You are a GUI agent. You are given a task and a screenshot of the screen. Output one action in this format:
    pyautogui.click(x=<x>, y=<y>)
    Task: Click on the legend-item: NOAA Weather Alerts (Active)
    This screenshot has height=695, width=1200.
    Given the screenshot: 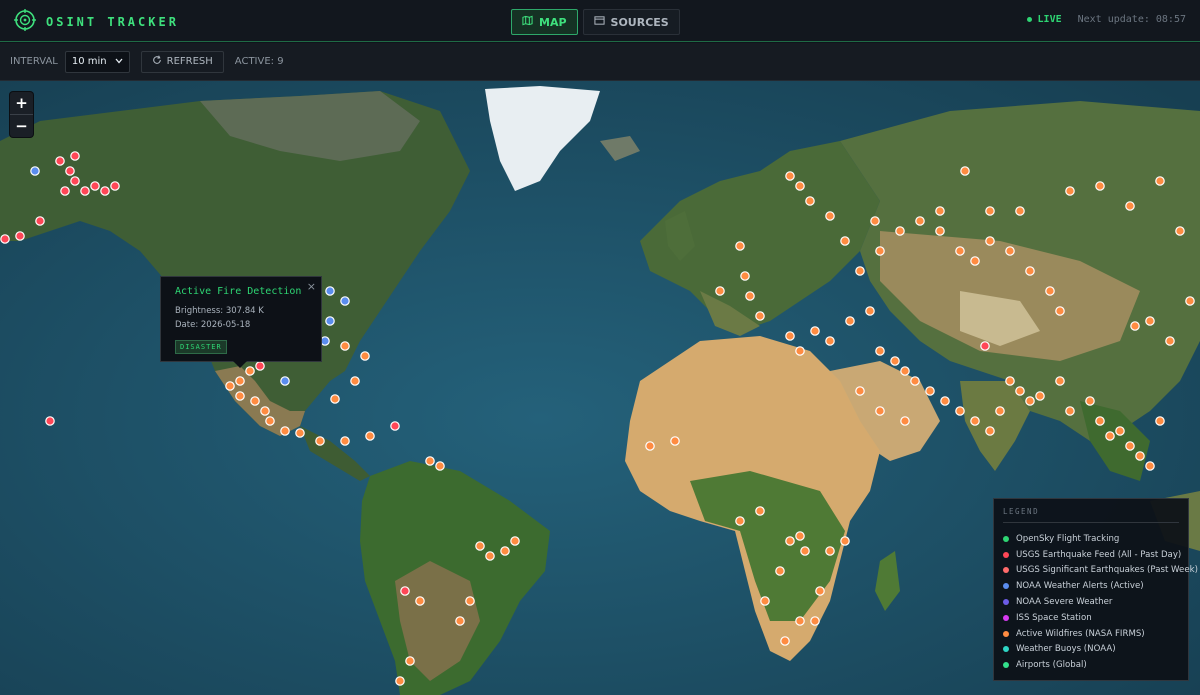 What is the action you would take?
    pyautogui.click(x=1091, y=586)
    